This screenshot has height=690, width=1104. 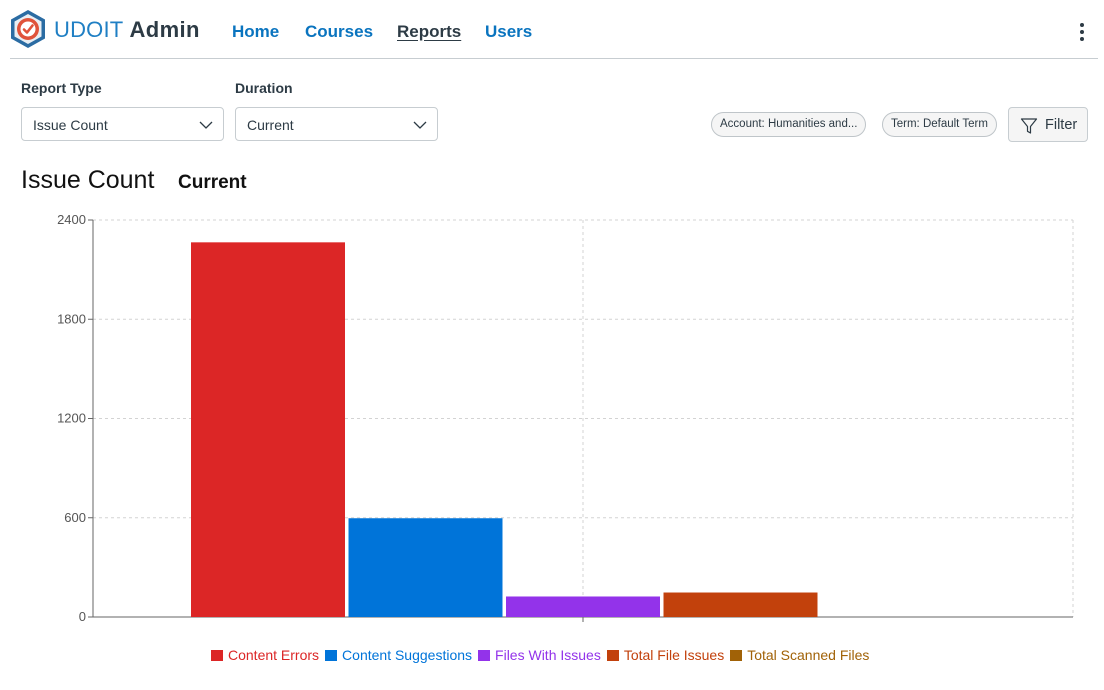 What do you see at coordinates (429, 32) in the screenshot?
I see `nav-reports: Reports` at bounding box center [429, 32].